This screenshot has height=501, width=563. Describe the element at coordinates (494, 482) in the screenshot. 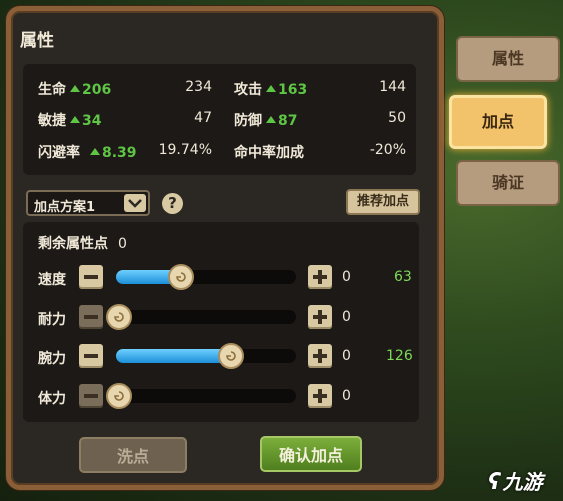

I see `logo-icon: ʕ` at that location.